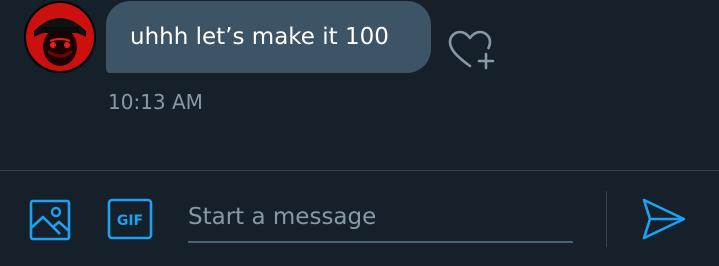  Describe the element at coordinates (259, 37) in the screenshot. I see `message-text: uhhh let’s make it 100` at that location.